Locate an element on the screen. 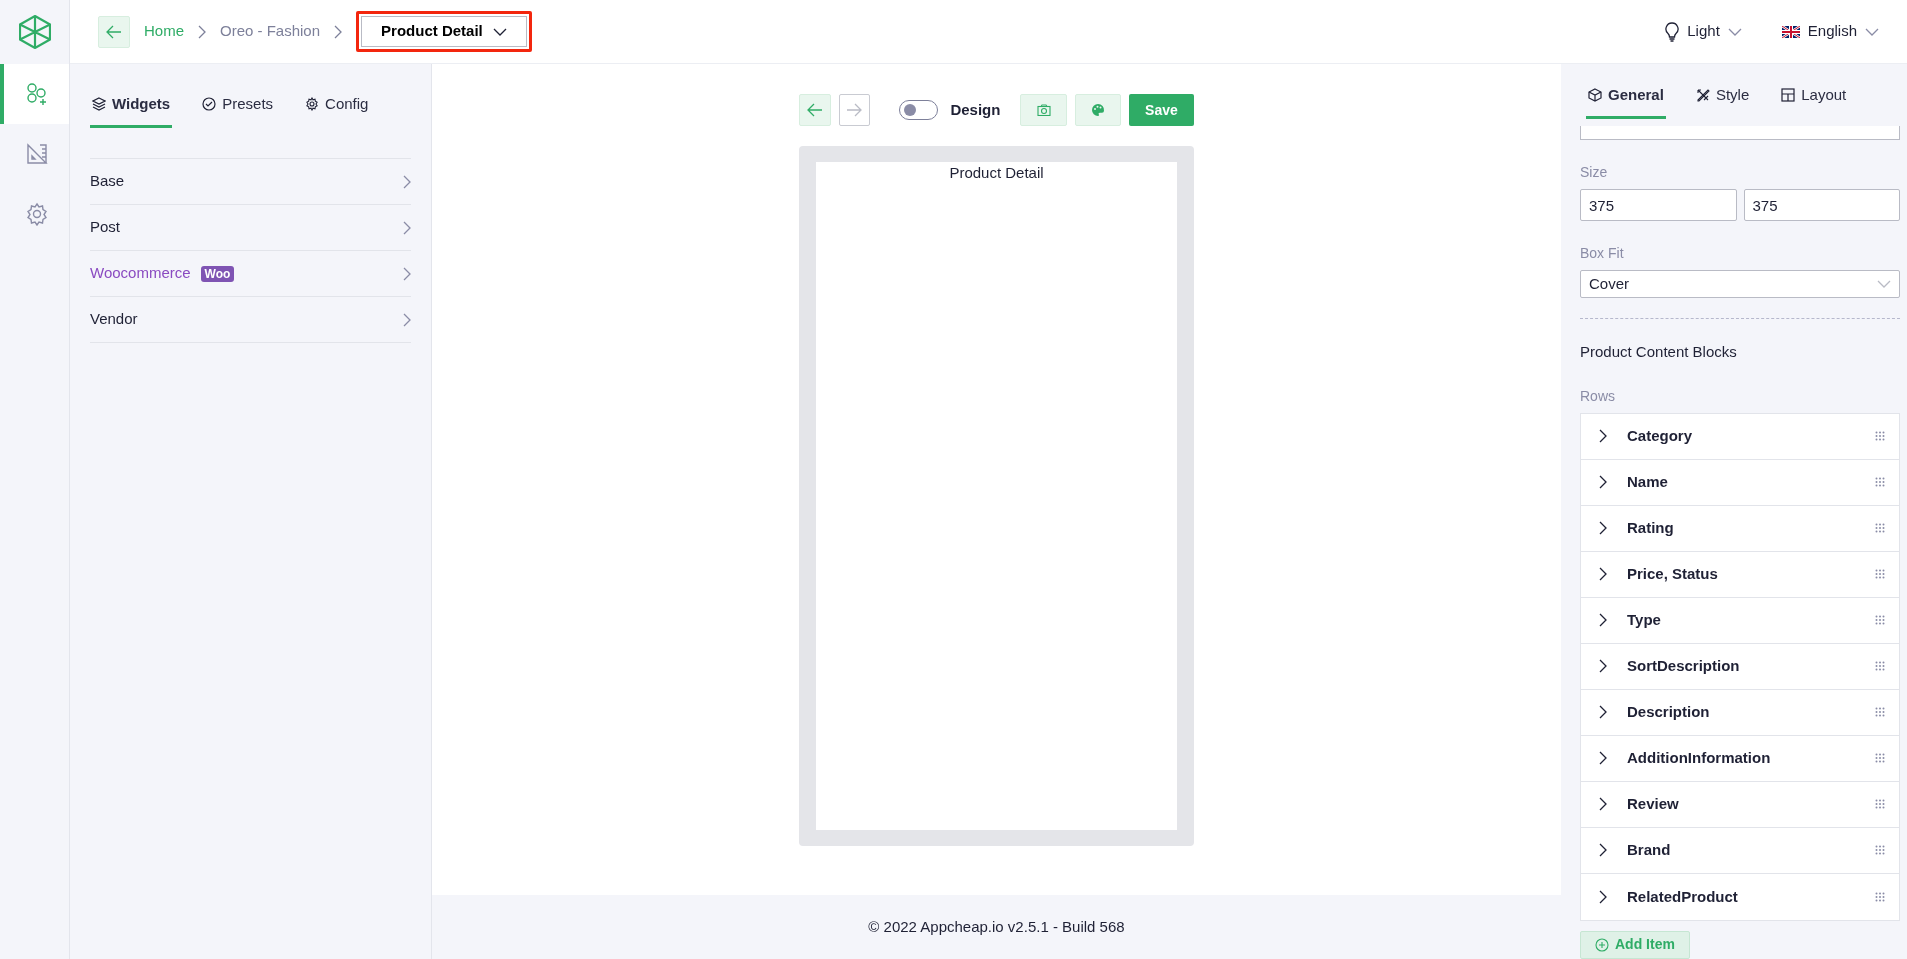 This screenshot has width=1907, height=959. content-block-row: Review is located at coordinates (1740, 805).